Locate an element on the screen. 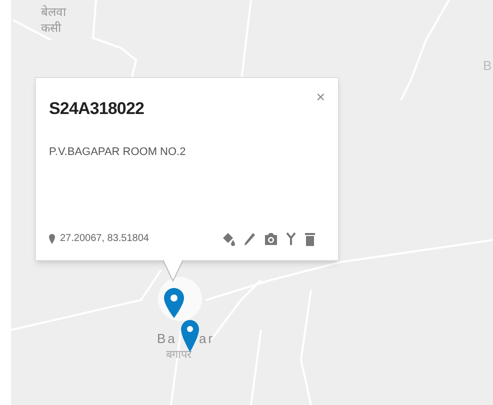 This screenshot has height=405, width=493. map-place-label: बेलवा is located at coordinates (53, 12).